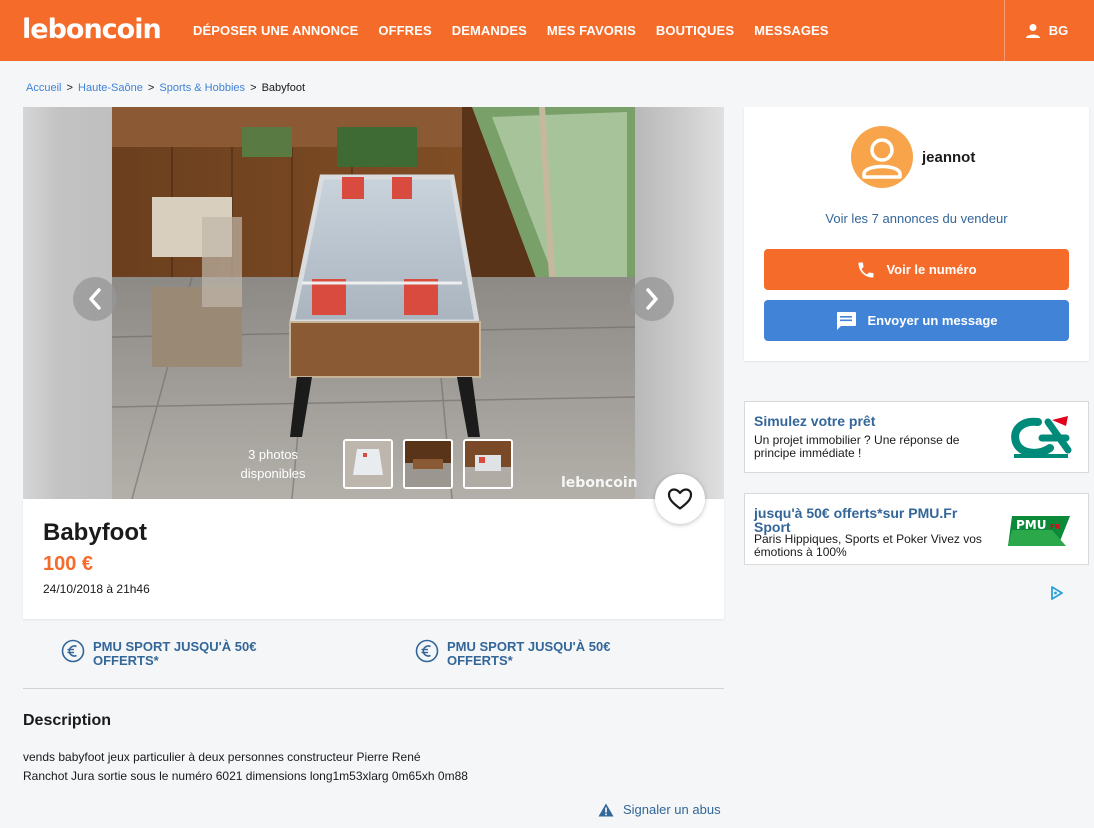 The width and height of the screenshot is (1094, 828). Describe the element at coordinates (1046, 30) in the screenshot. I see `user-account-button: BG` at that location.